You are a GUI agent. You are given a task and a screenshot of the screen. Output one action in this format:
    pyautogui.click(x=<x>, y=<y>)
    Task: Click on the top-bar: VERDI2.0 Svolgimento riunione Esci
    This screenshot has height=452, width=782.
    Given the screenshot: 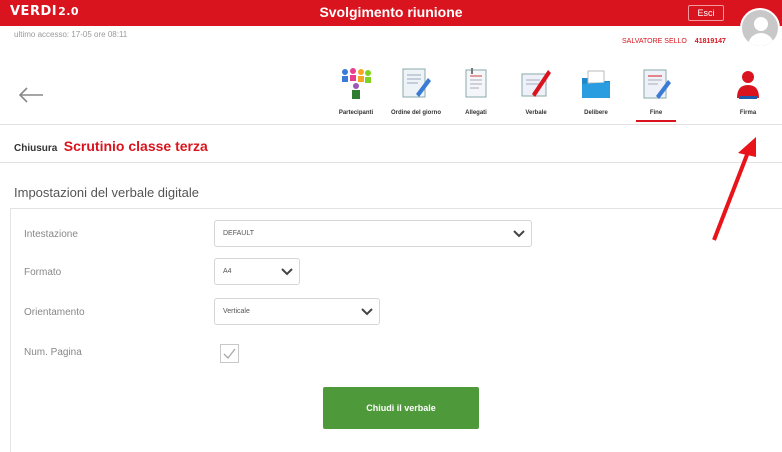 What is the action you would take?
    pyautogui.click(x=391, y=13)
    